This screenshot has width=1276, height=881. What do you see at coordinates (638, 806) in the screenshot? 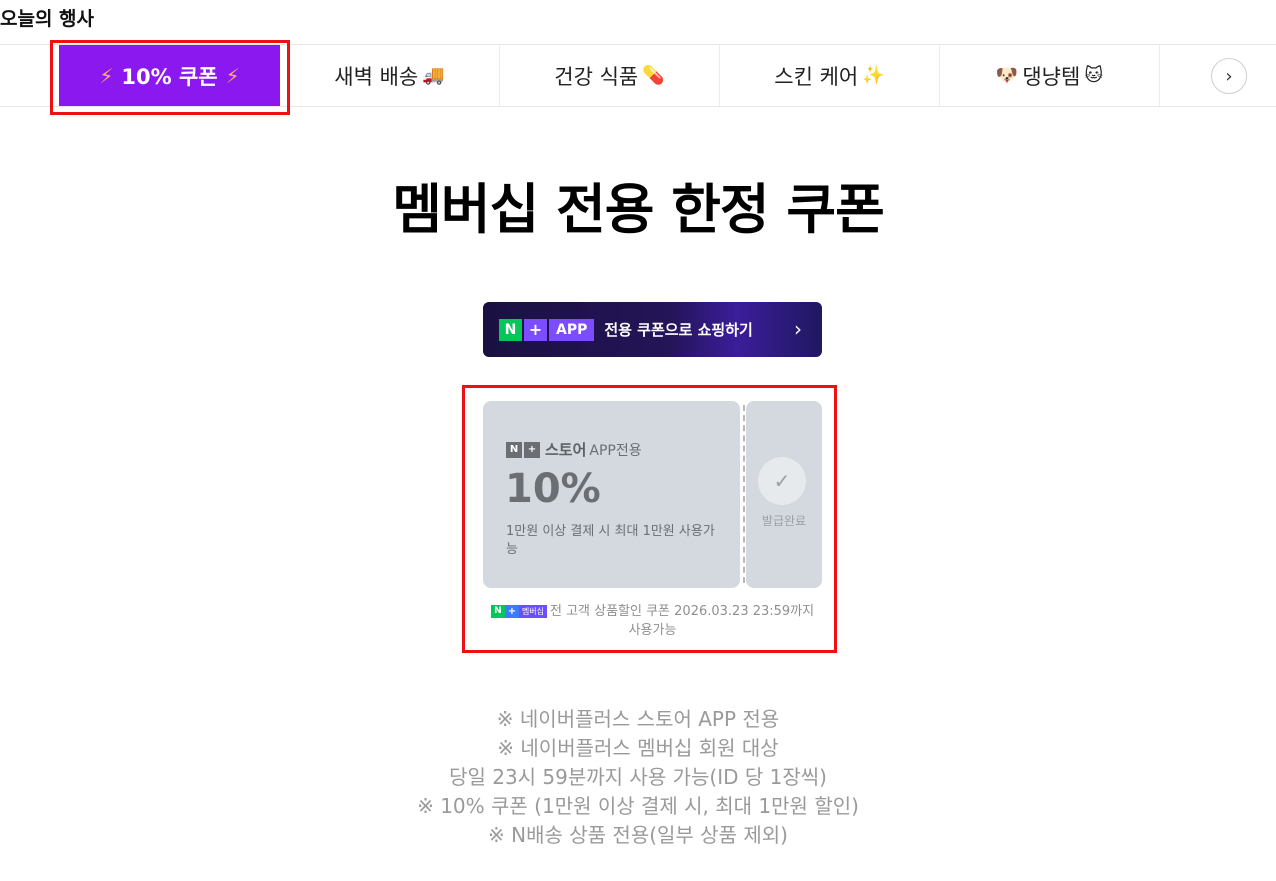
I see `note-line: ※ 10% 쿠폰 (1만원 이상 결제 시, 최대 1만원 할인)` at bounding box center [638, 806].